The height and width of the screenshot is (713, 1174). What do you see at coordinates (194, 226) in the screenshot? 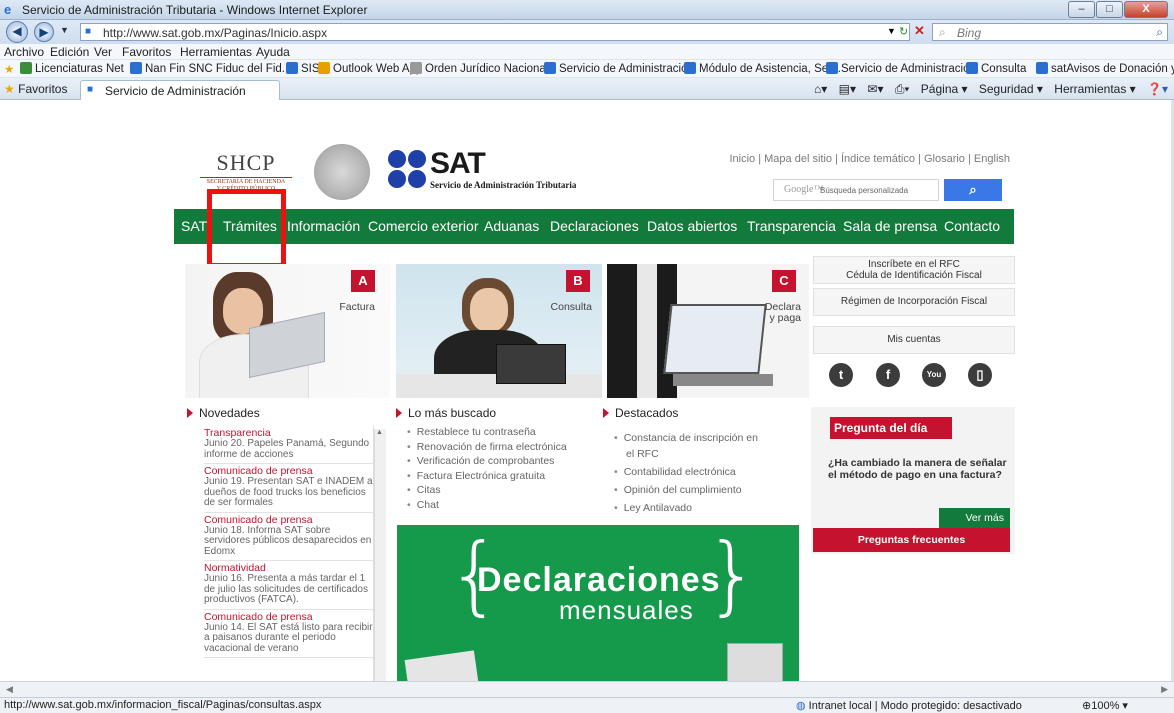
I see `nav-sat: SAT` at bounding box center [194, 226].